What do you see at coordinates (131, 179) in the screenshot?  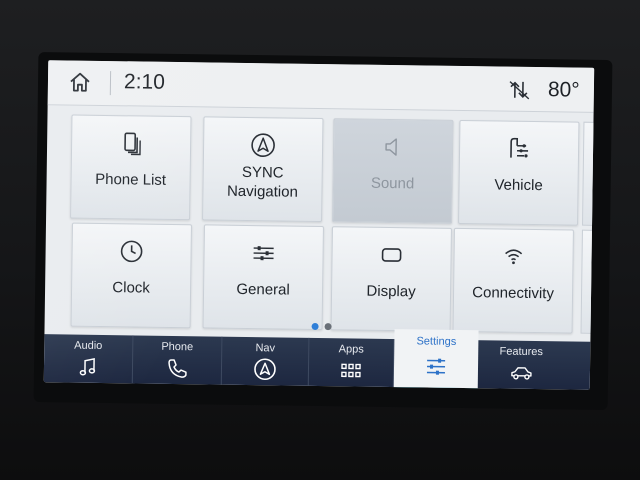 I see `tile-label: Phone List` at bounding box center [131, 179].